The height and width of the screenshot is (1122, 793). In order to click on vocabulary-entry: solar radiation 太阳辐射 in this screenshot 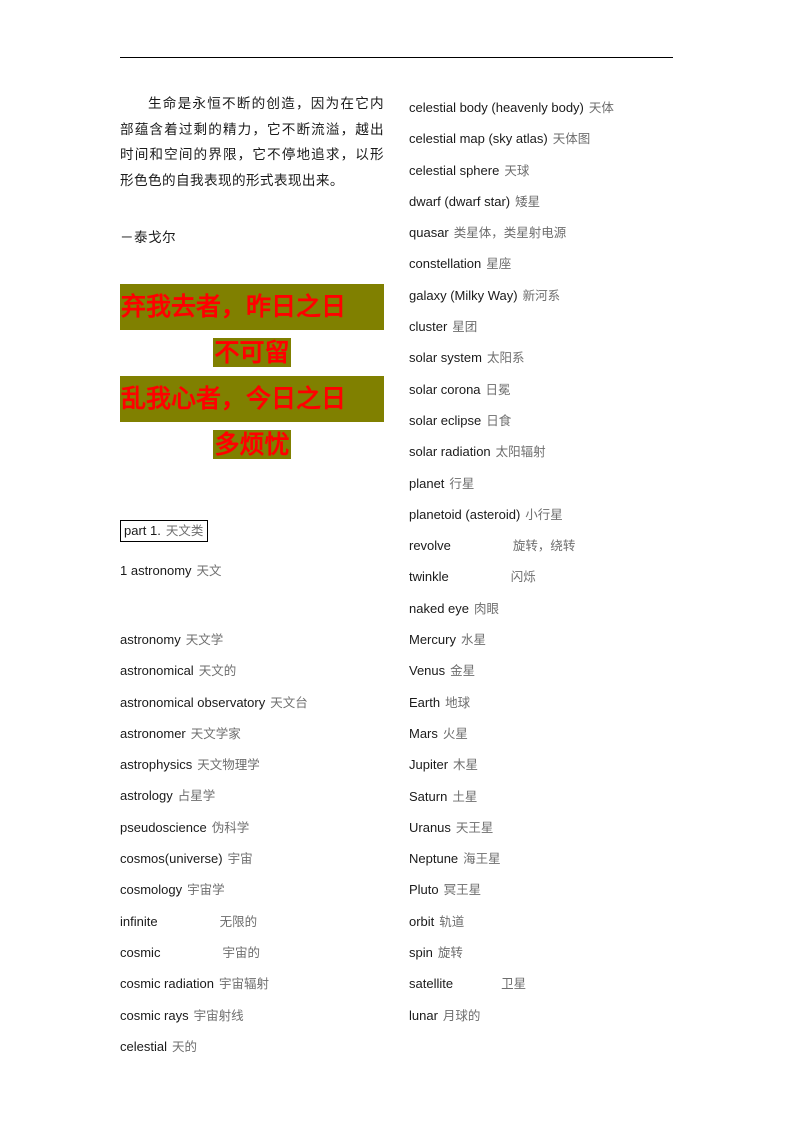, I will do `click(541, 451)`.